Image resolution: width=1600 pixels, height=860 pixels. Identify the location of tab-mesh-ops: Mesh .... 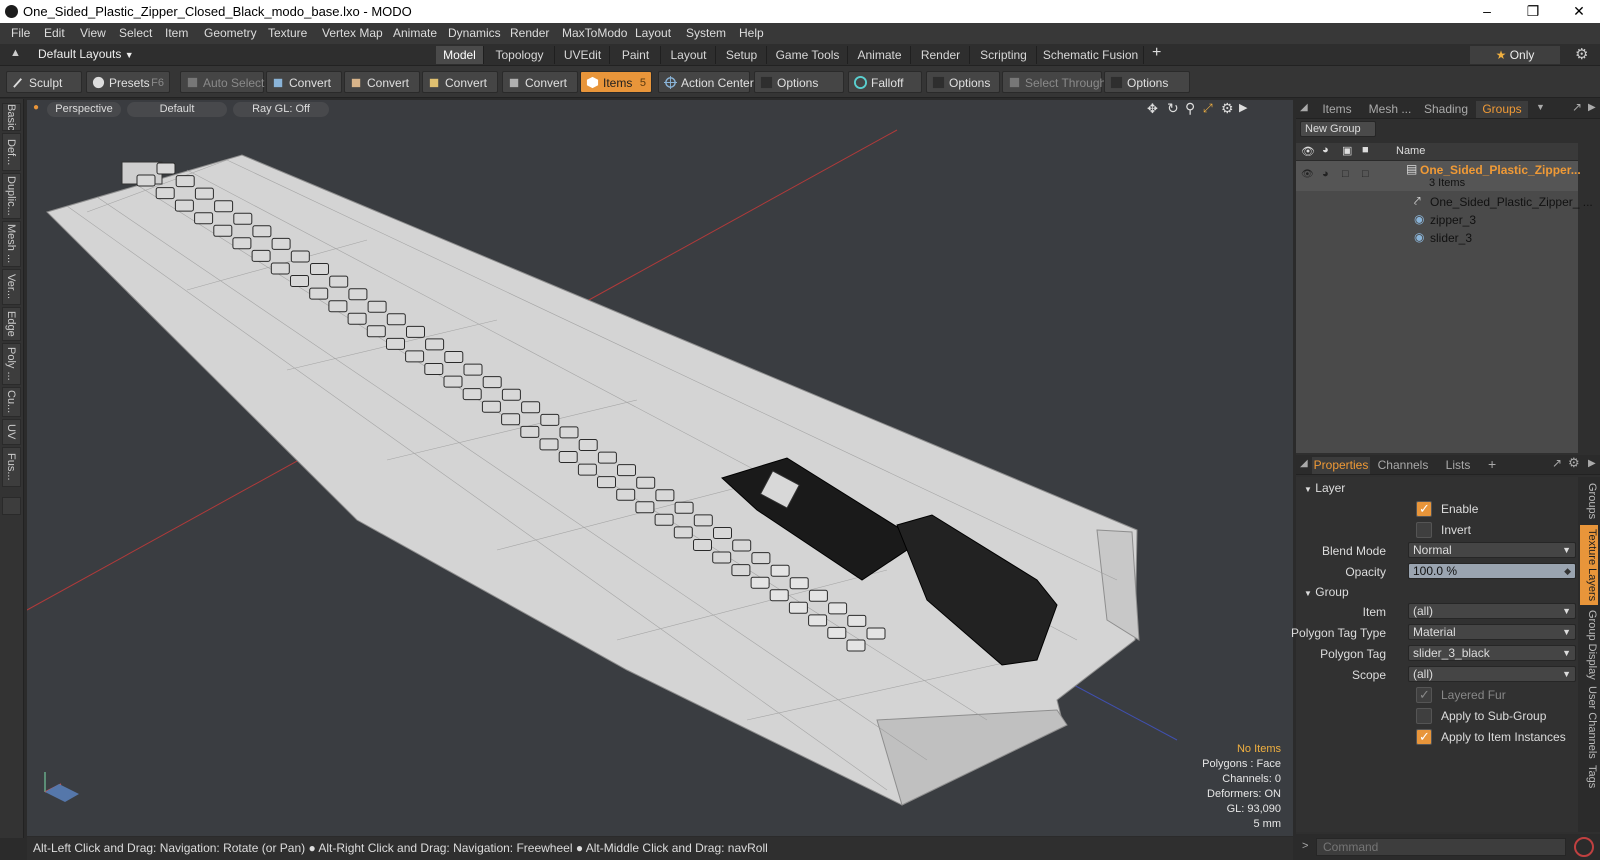
(1390, 109).